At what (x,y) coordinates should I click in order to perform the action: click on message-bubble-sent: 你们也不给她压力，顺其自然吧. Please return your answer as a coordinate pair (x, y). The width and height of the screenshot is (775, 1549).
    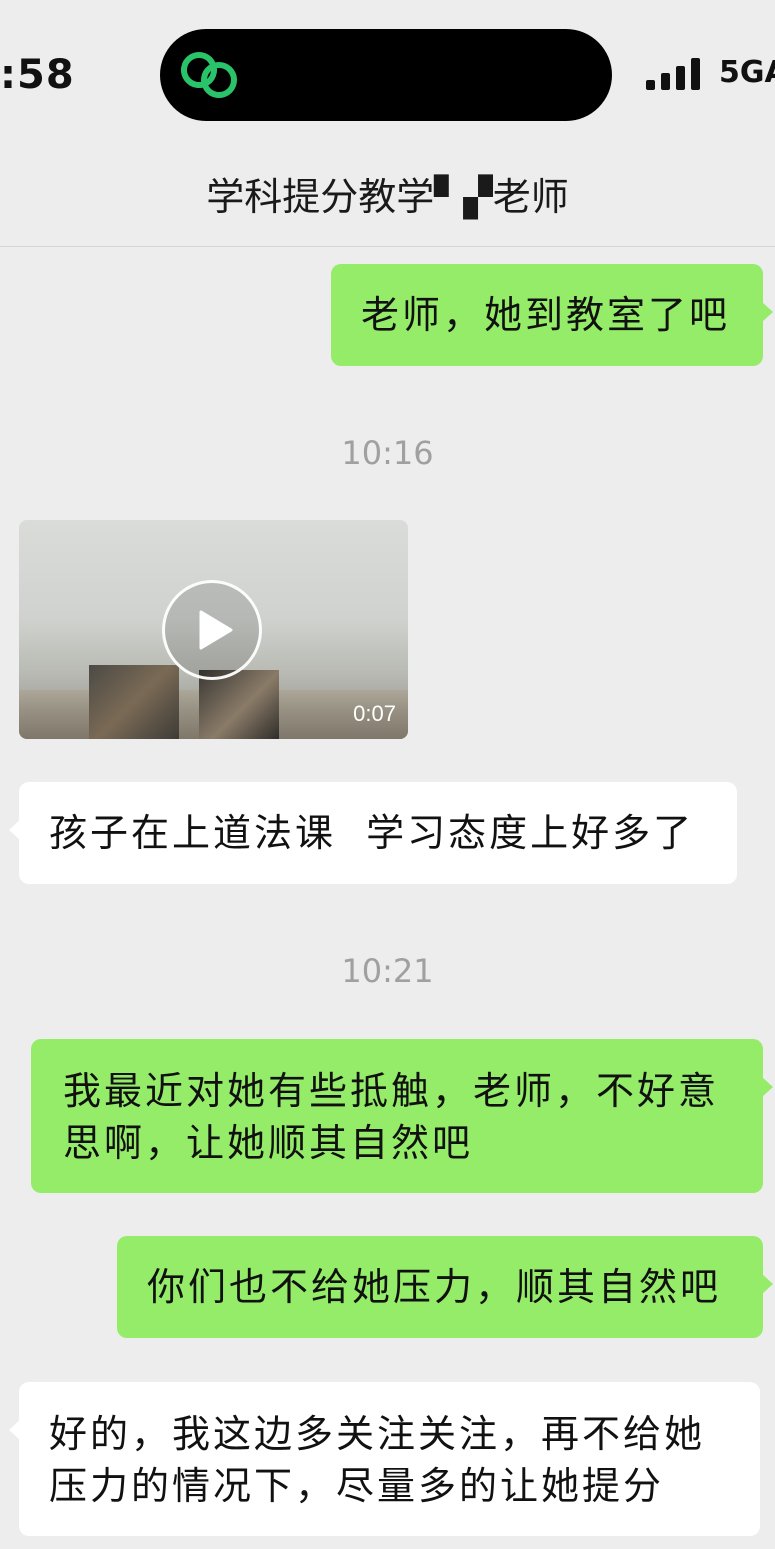
    Looking at the image, I should click on (445, 1287).